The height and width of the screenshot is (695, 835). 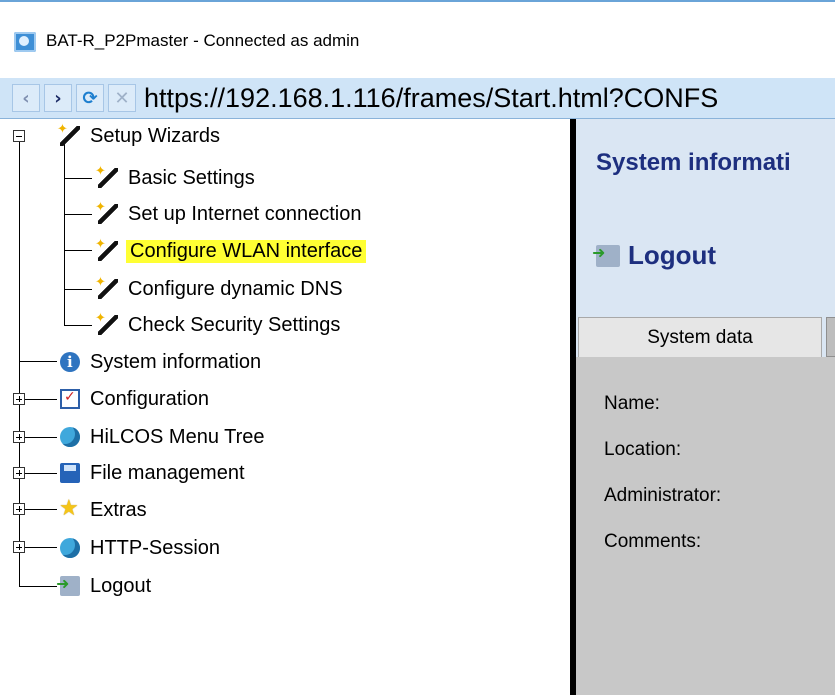 I want to click on tree-item-system-information: System information, so click(x=161, y=362).